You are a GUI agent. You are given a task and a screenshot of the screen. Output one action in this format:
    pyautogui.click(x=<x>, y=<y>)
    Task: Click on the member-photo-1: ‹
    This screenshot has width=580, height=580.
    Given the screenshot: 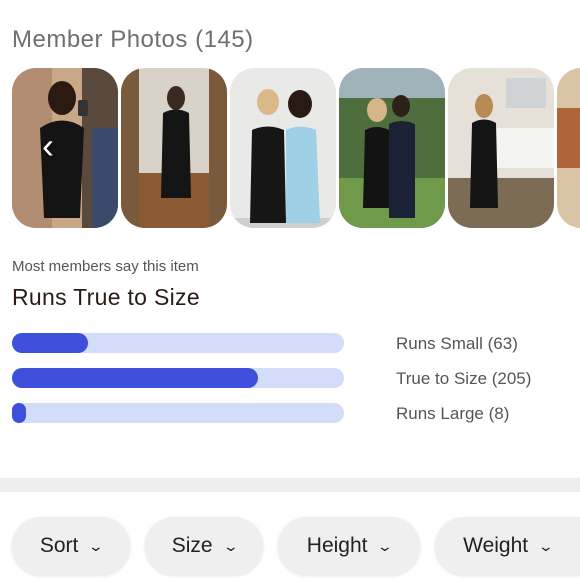 What is the action you would take?
    pyautogui.click(x=65, y=148)
    